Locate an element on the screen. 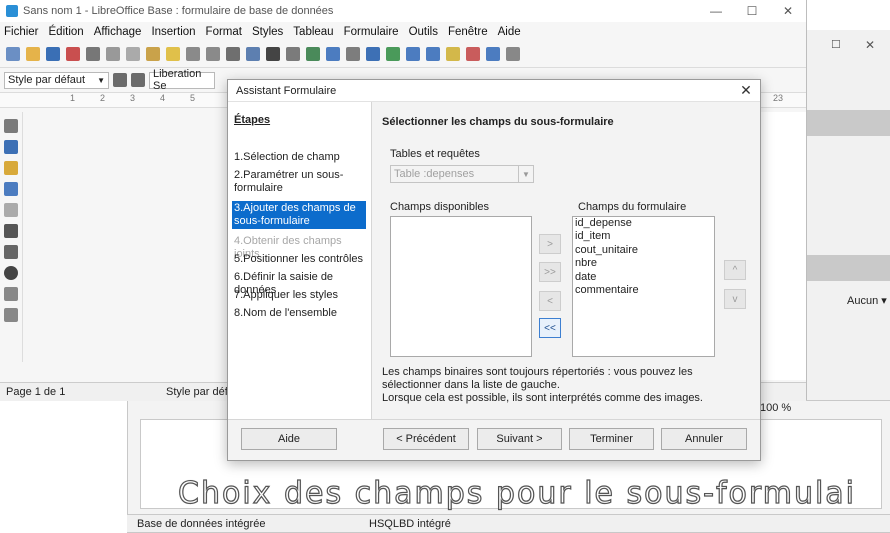 The image size is (890, 533). new-document-icon is located at coordinates (13, 54).